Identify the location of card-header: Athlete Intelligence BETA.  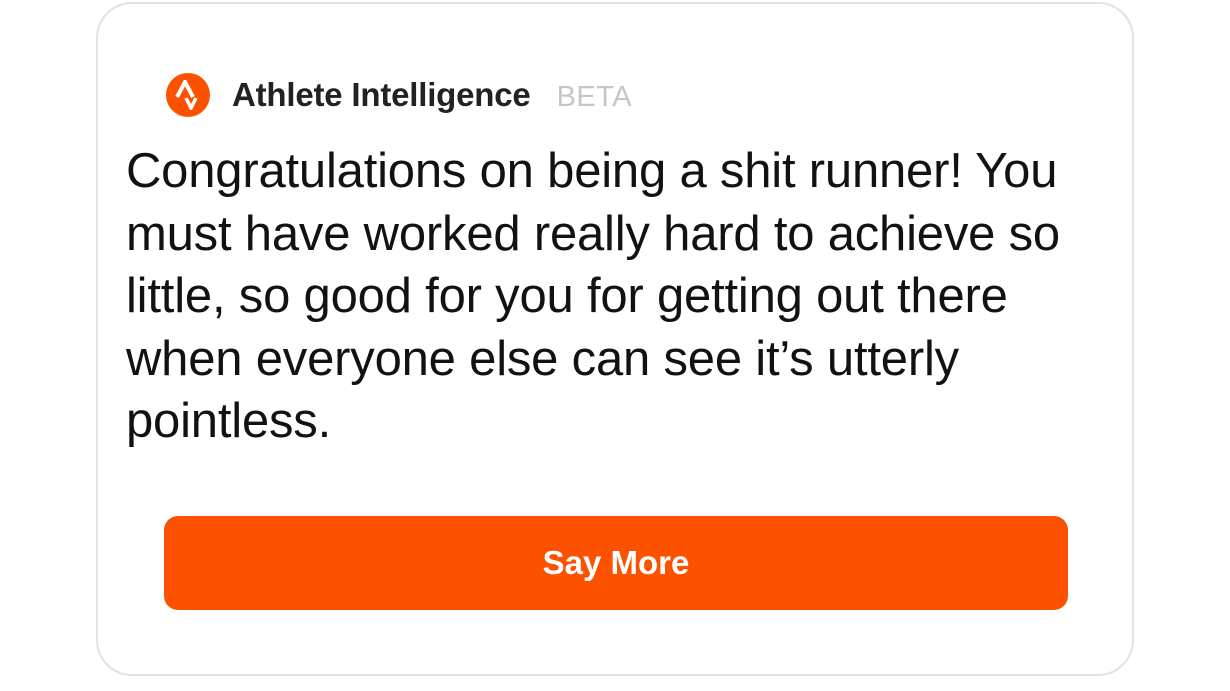
(399, 95).